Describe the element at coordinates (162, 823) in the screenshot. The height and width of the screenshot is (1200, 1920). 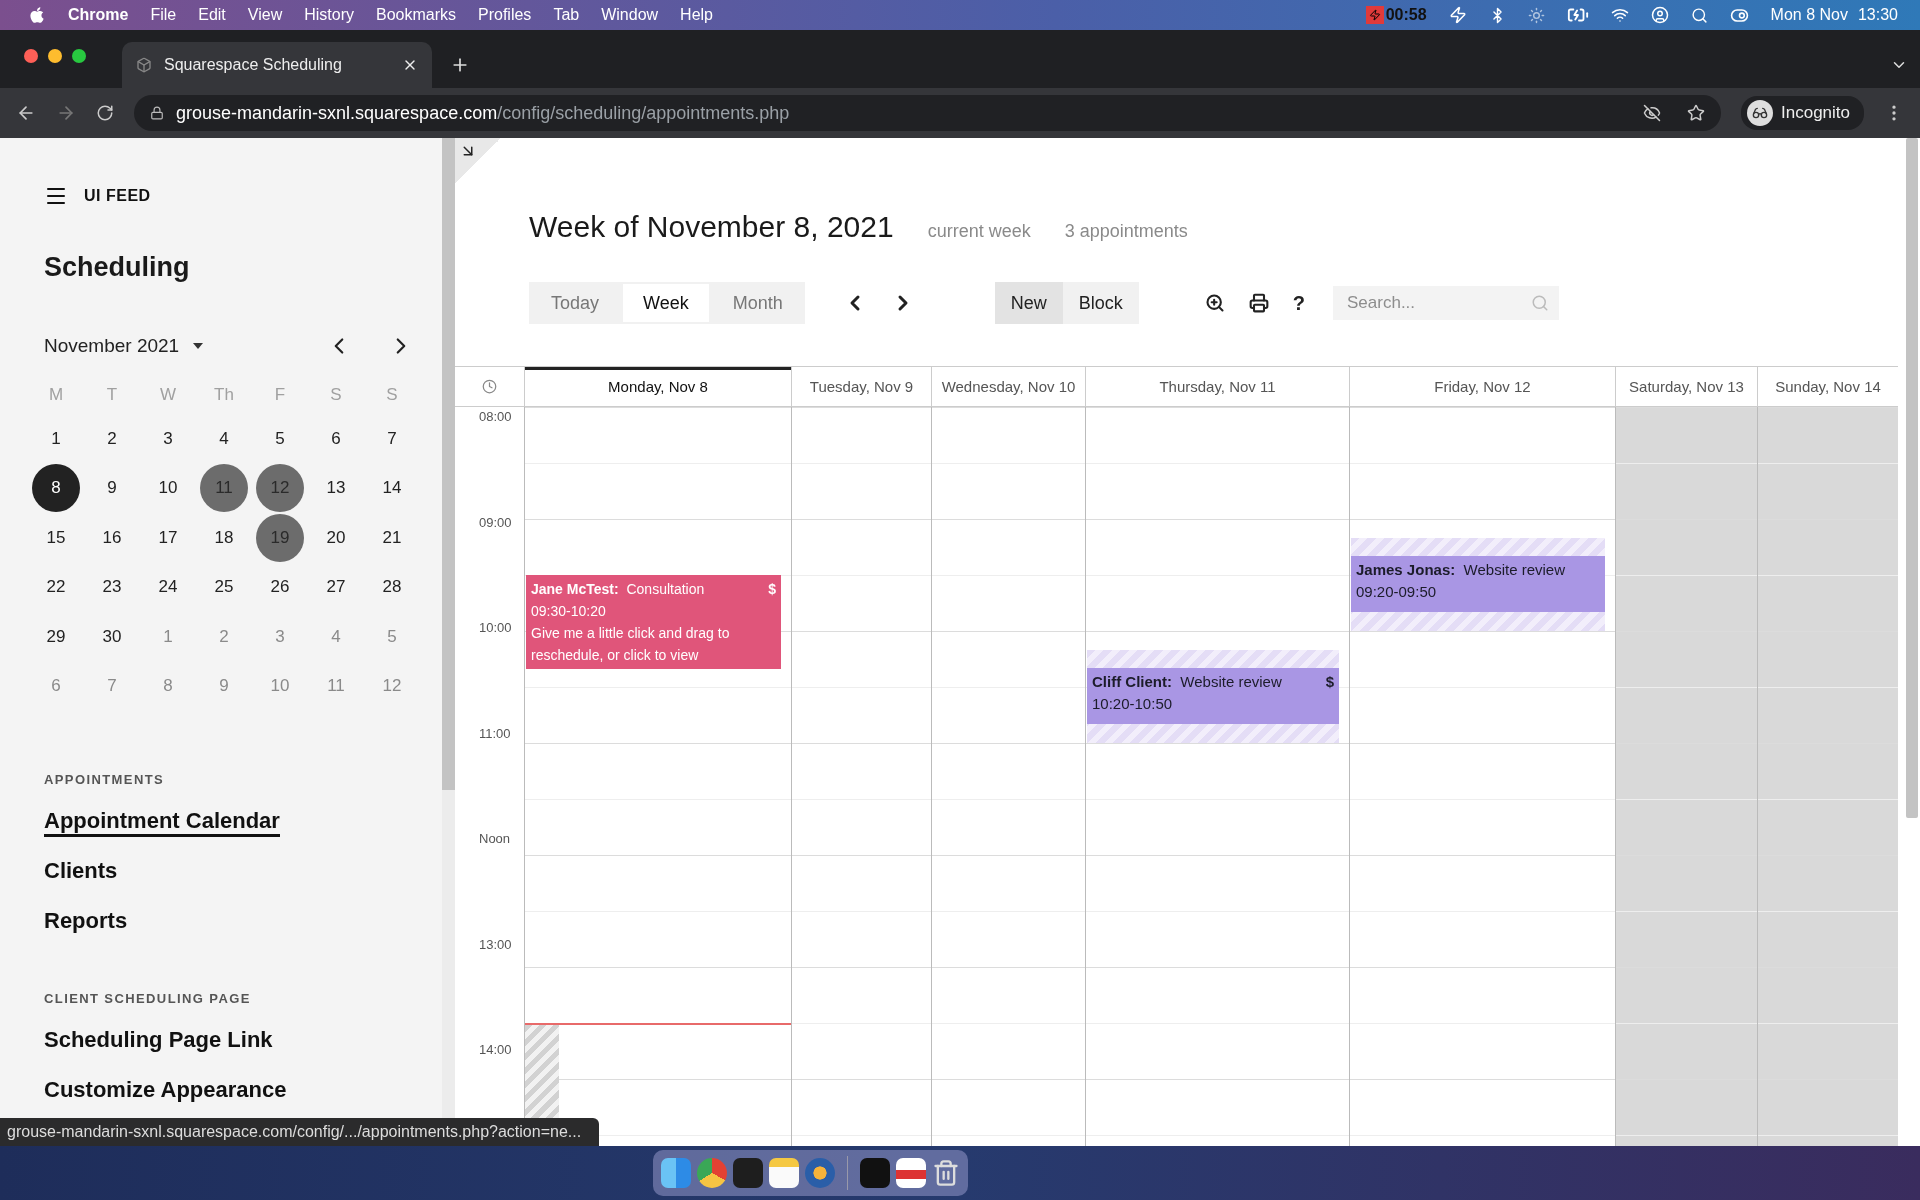
I see `nav-link: Appointment Calendar` at that location.